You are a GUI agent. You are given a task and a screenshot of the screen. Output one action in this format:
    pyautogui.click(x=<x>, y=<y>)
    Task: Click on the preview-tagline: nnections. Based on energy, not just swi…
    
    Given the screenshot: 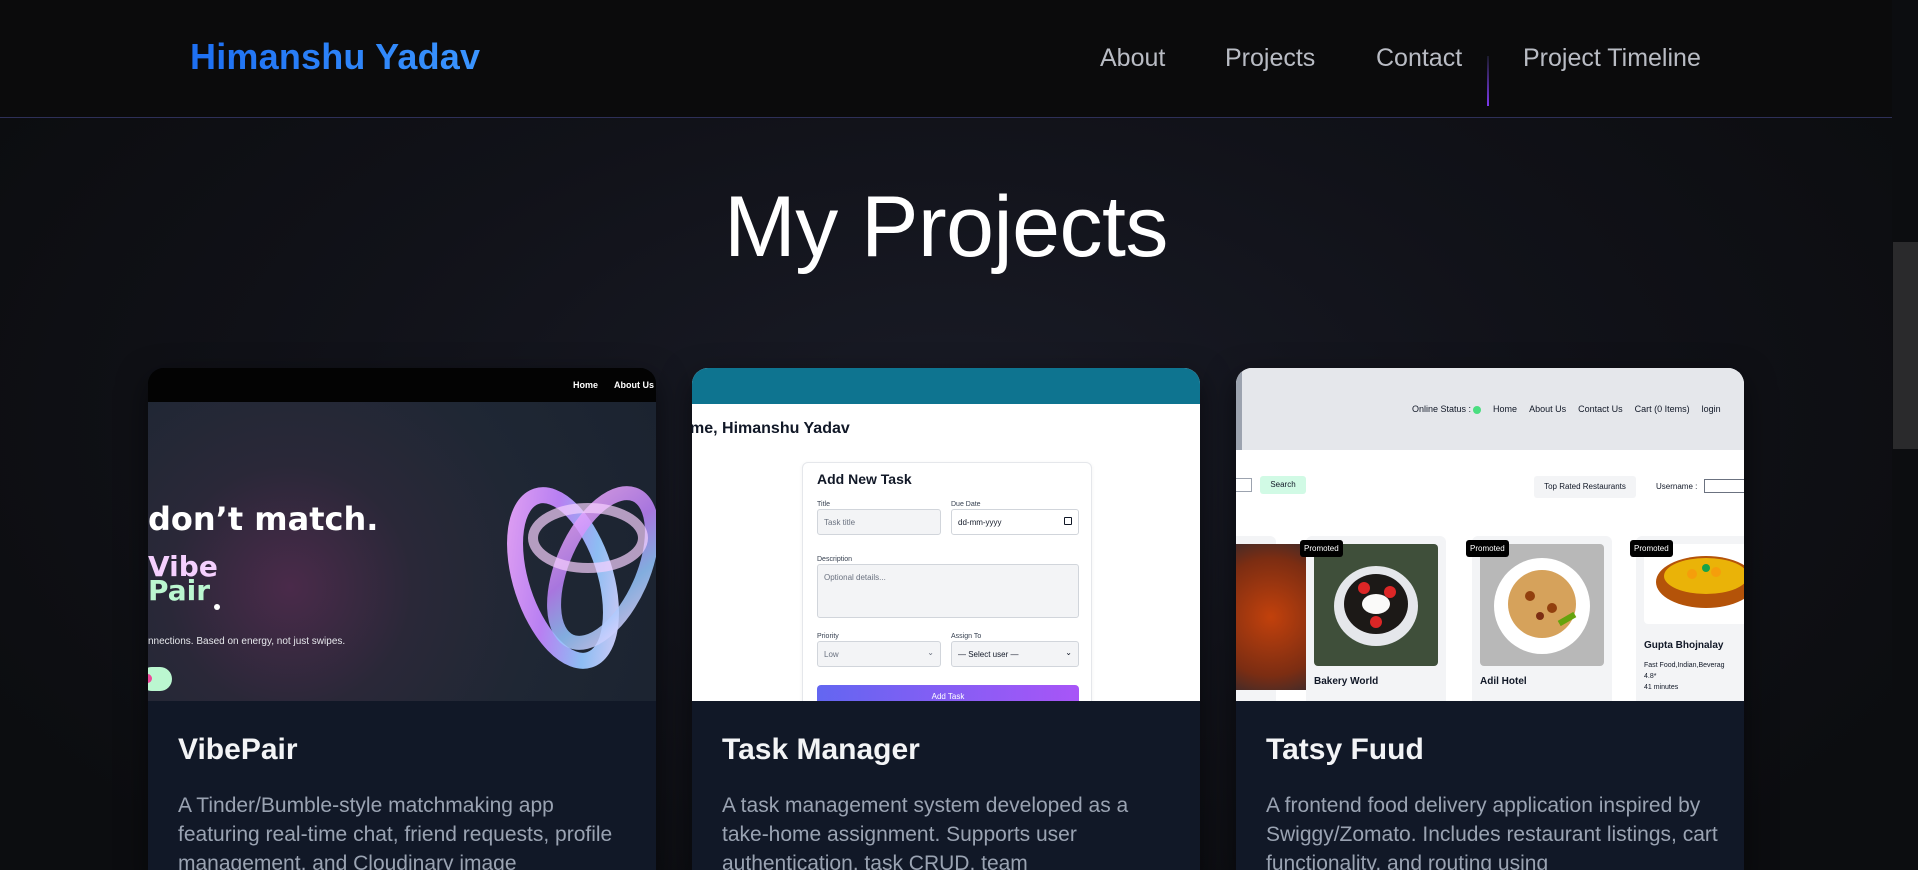 What is the action you would take?
    pyautogui.click(x=247, y=641)
    